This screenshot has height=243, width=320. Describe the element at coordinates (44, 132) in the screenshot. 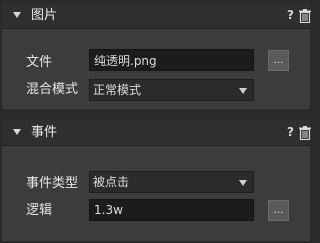

I see `panel-title: 事件` at that location.